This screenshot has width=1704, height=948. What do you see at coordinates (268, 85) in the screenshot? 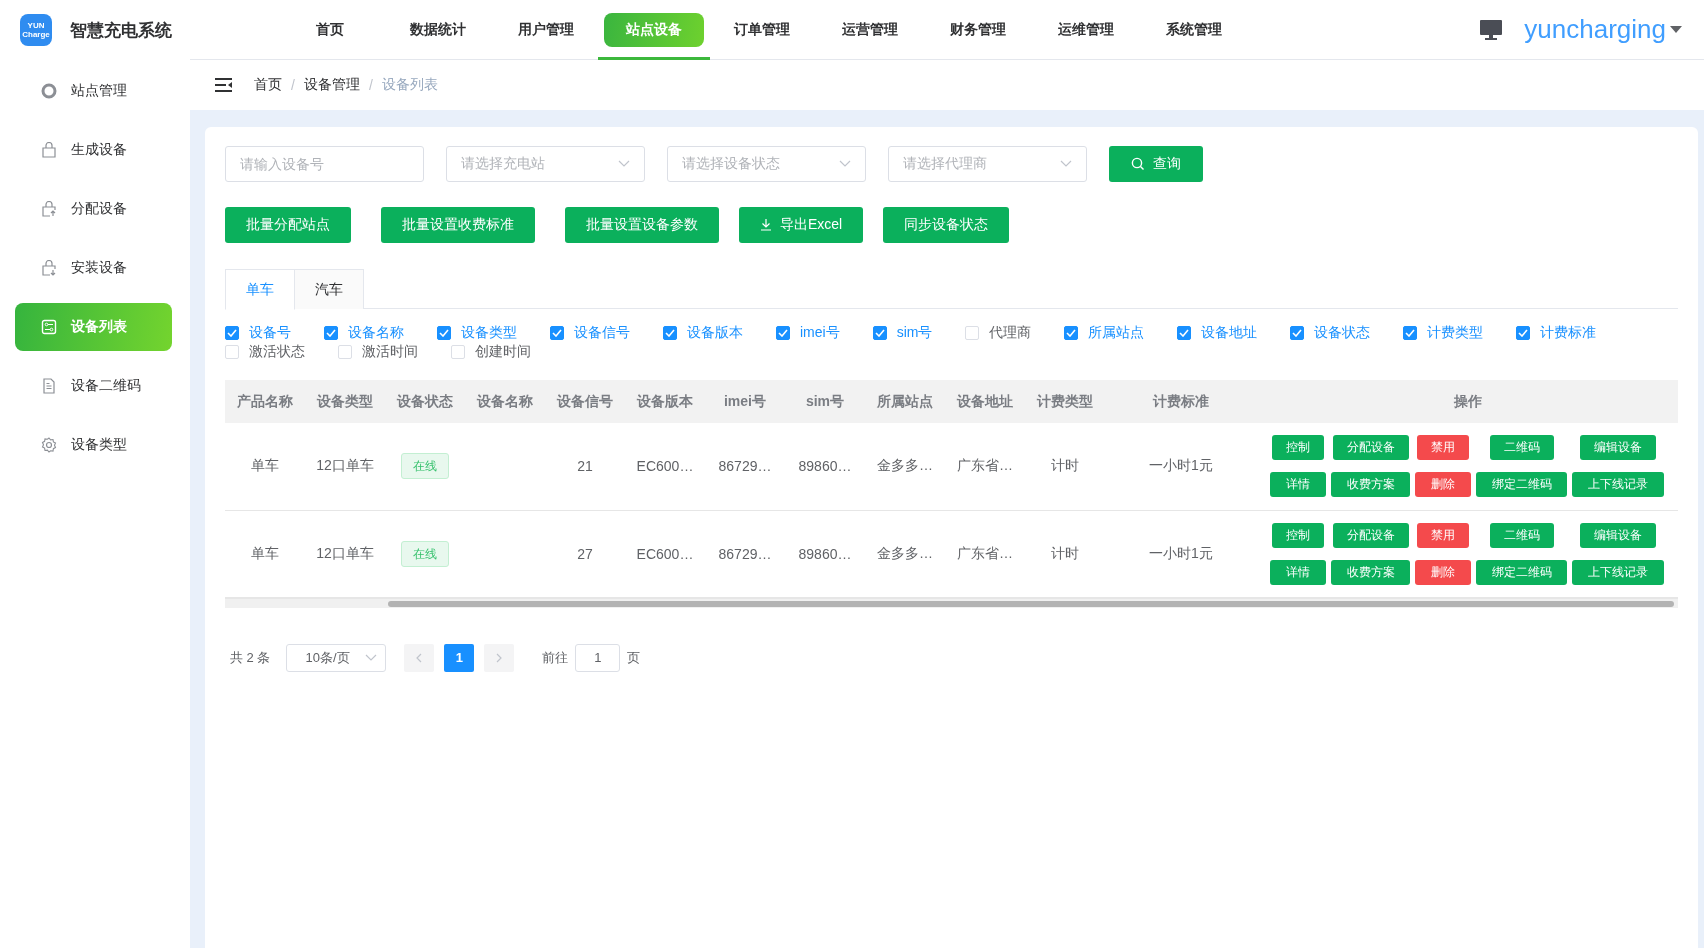
I see `breadcrumb-link: 首页` at bounding box center [268, 85].